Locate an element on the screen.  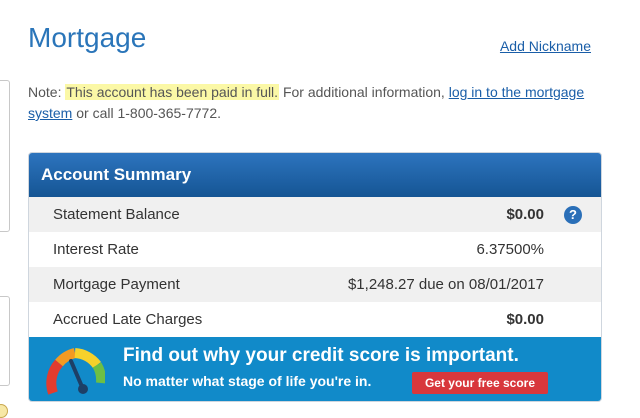
note-middle: For additional information, is located at coordinates (364, 92).